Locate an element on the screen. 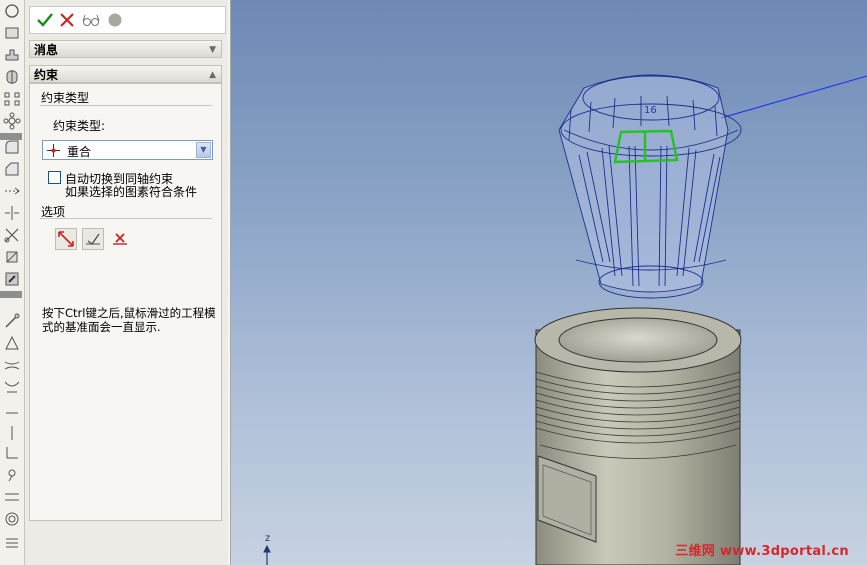 This screenshot has width=867, height=565. align-option-button is located at coordinates (93, 239).